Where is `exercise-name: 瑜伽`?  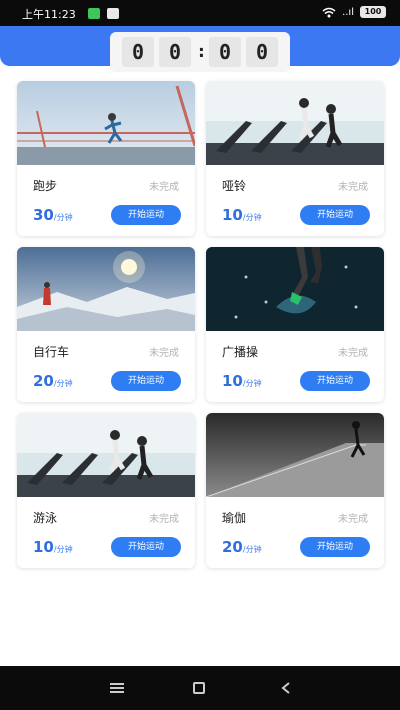
exercise-name: 瑜伽 is located at coordinates (234, 518).